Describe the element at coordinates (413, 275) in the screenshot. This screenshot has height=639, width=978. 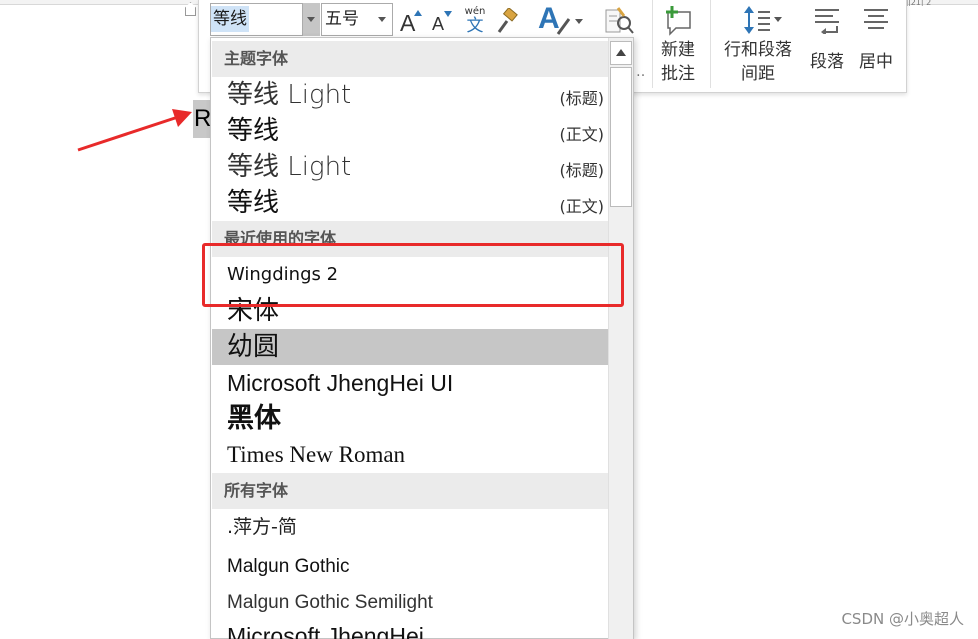
I see `annotation-highlight-box` at that location.